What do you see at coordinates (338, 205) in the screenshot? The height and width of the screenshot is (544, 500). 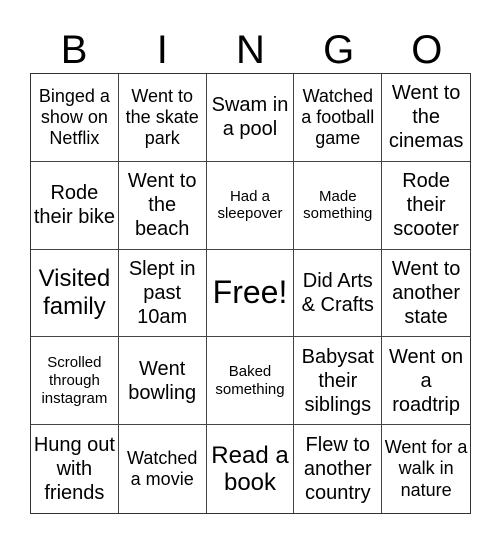 I see `bingo-cell: Made something` at bounding box center [338, 205].